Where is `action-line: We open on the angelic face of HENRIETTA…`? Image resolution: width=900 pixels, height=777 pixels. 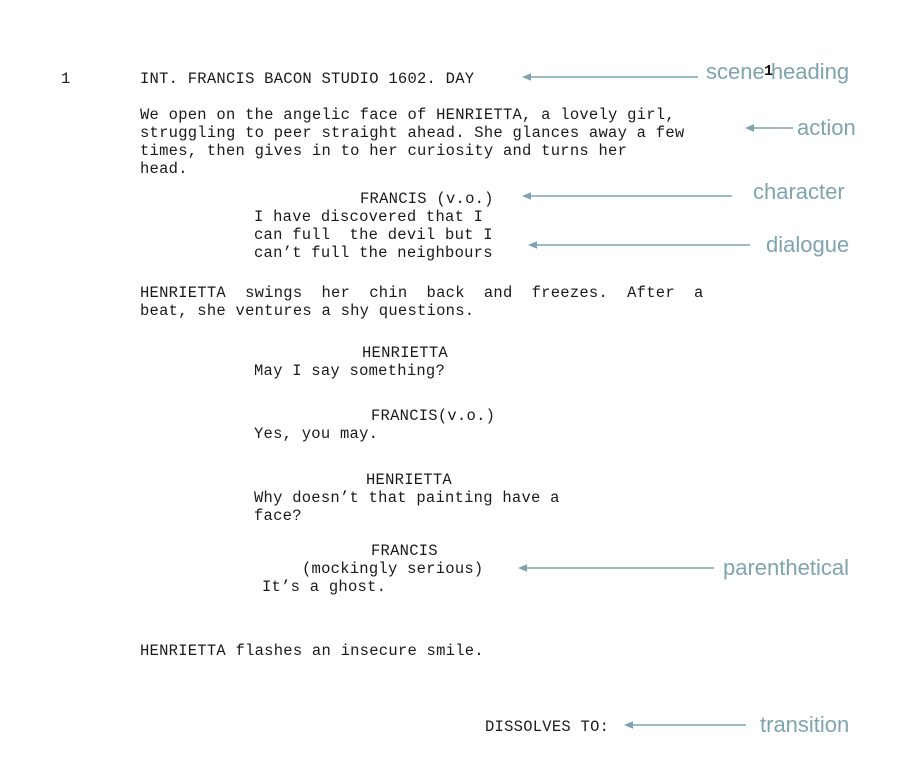 action-line: We open on the angelic face of HENRIETTA… is located at coordinates (407, 115).